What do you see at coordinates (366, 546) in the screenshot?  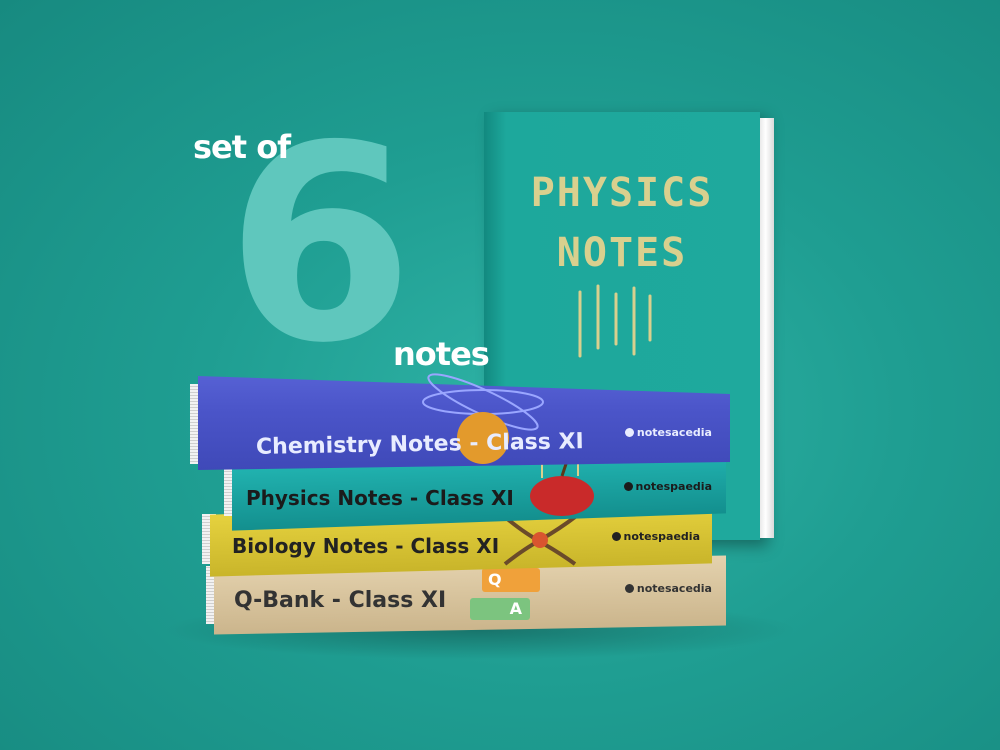 I see `book-title: Biology Notes - Class XI` at bounding box center [366, 546].